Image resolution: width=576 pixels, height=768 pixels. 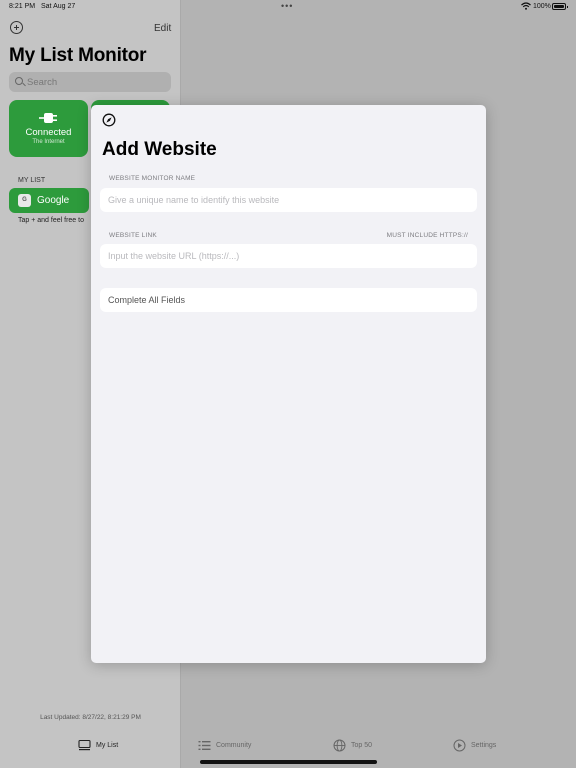 I want to click on website-url-input, so click(x=288, y=256).